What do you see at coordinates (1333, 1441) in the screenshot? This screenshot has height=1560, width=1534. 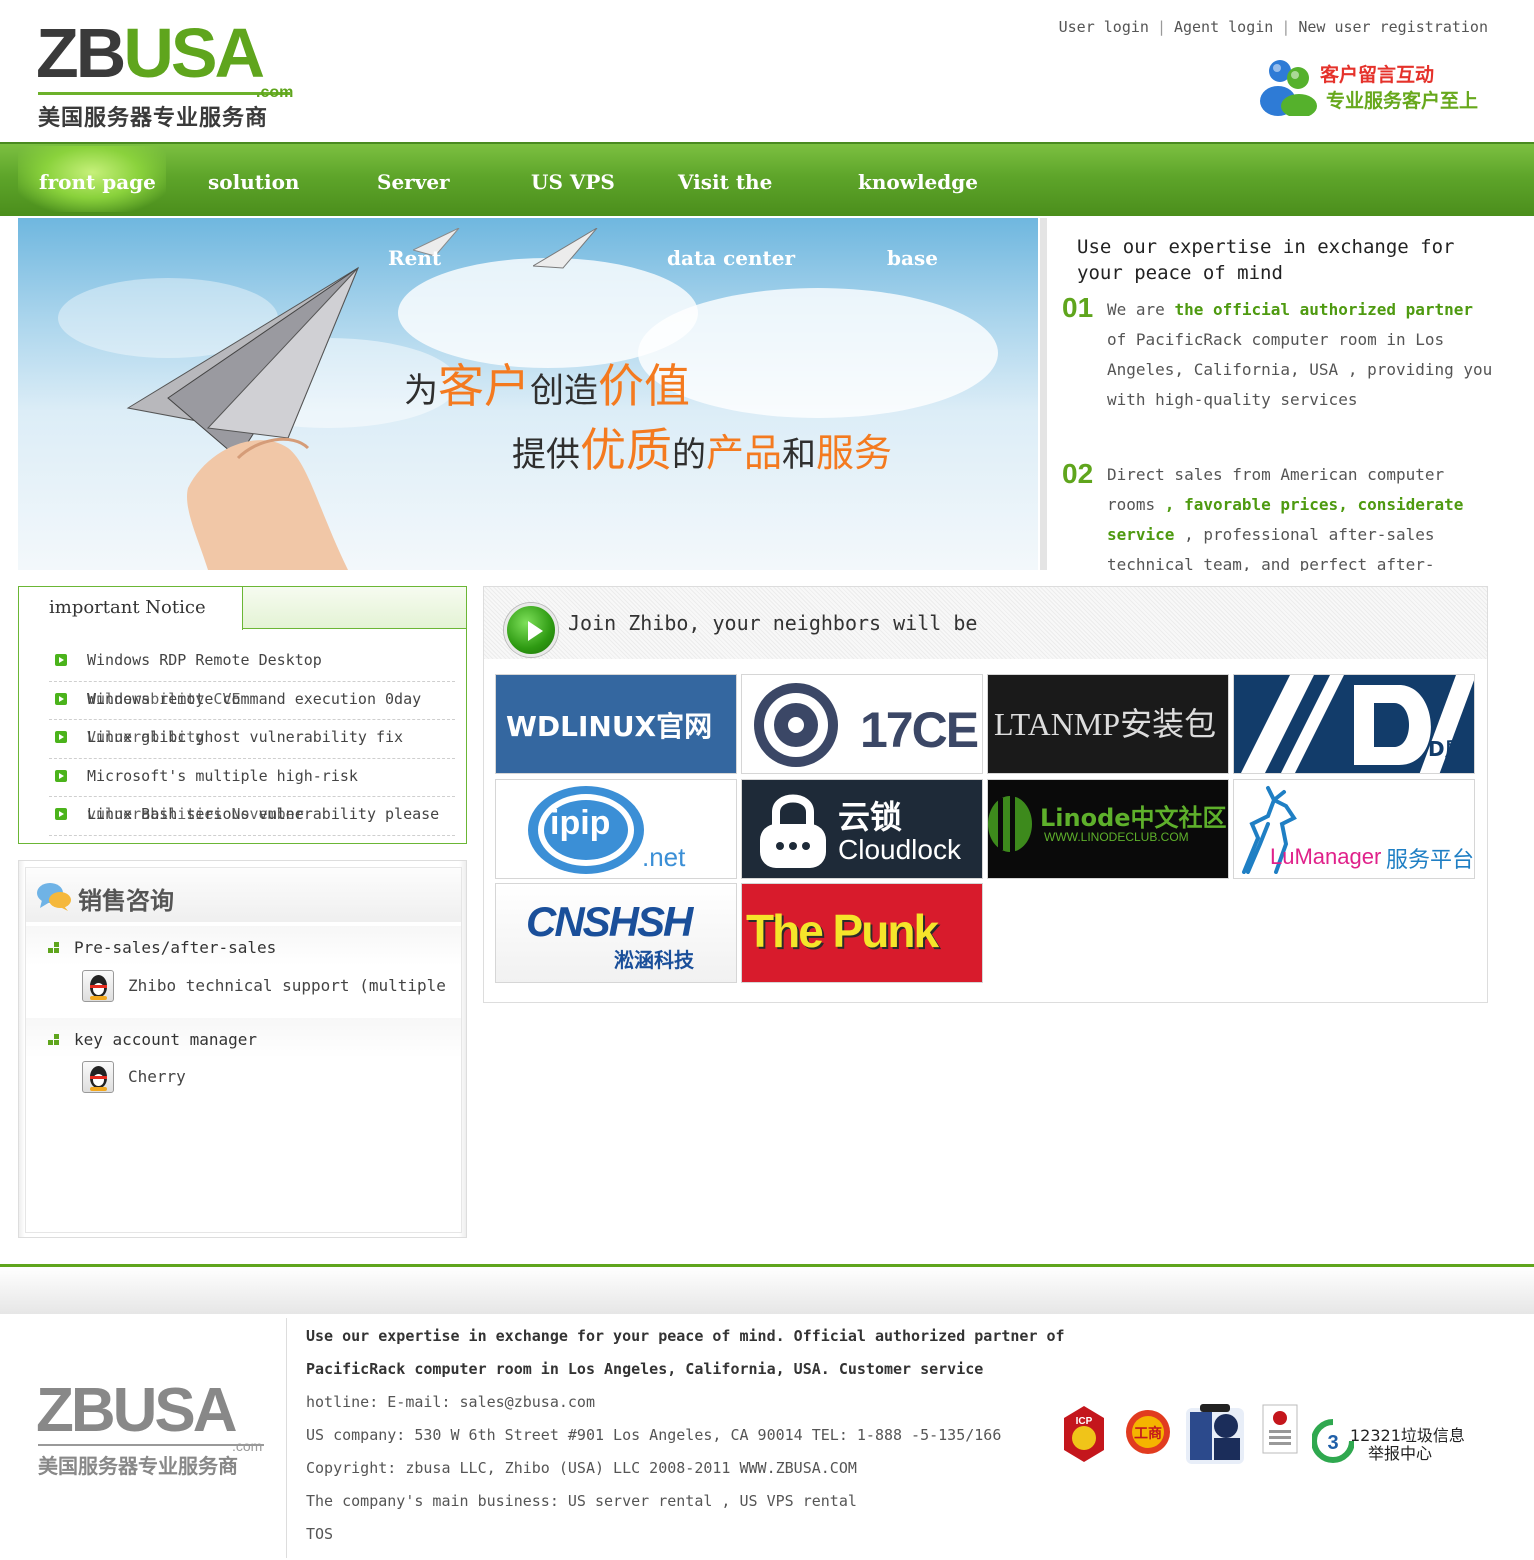 I see `report-center-icon: 3` at bounding box center [1333, 1441].